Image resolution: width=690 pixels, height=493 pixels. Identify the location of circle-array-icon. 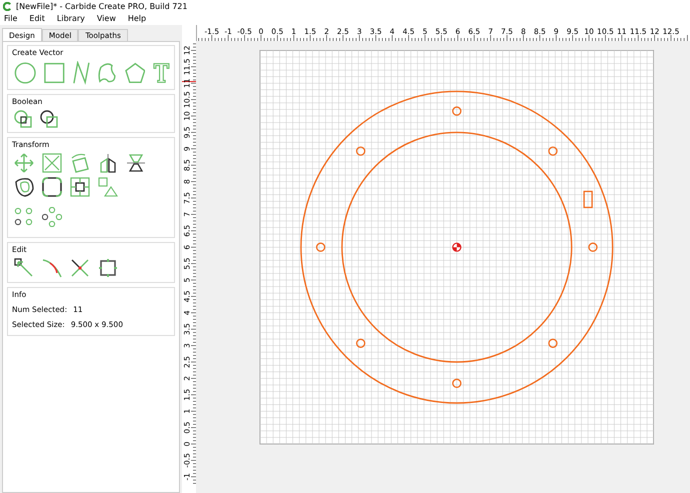
(24, 217).